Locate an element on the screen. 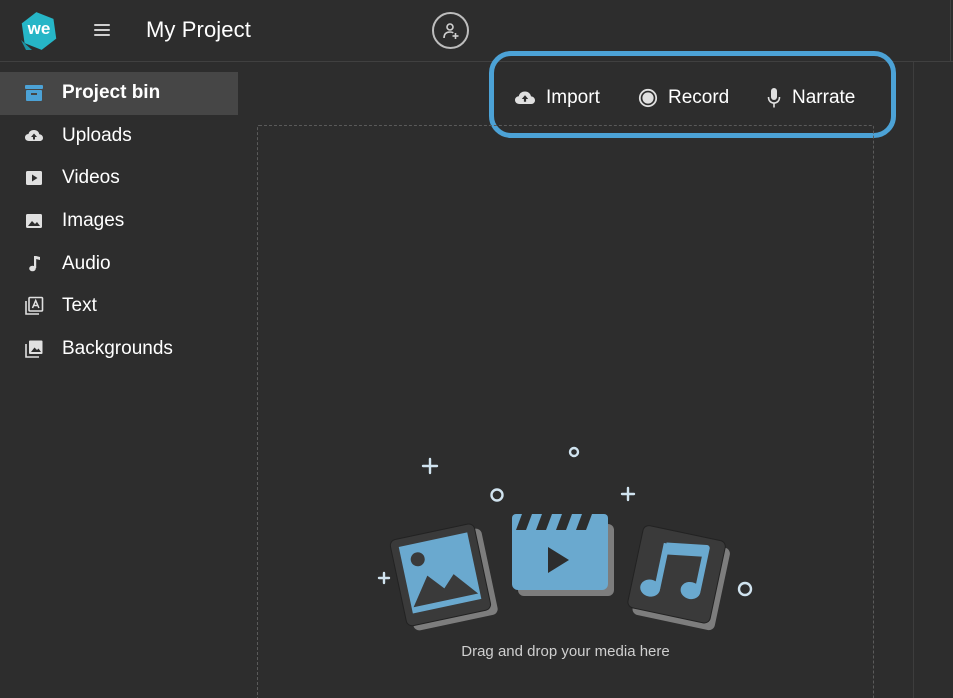 The image size is (953, 698). sidebar-item-backgrounds: Backgrounds is located at coordinates (119, 349).